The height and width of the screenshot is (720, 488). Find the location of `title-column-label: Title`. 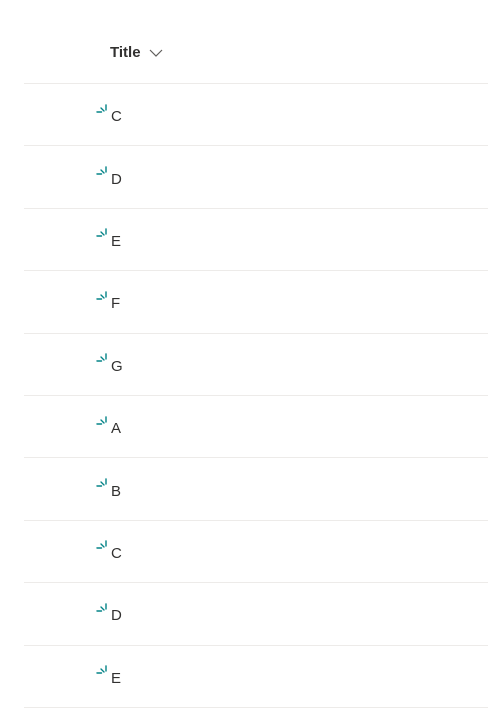

title-column-label: Title is located at coordinates (125, 52).